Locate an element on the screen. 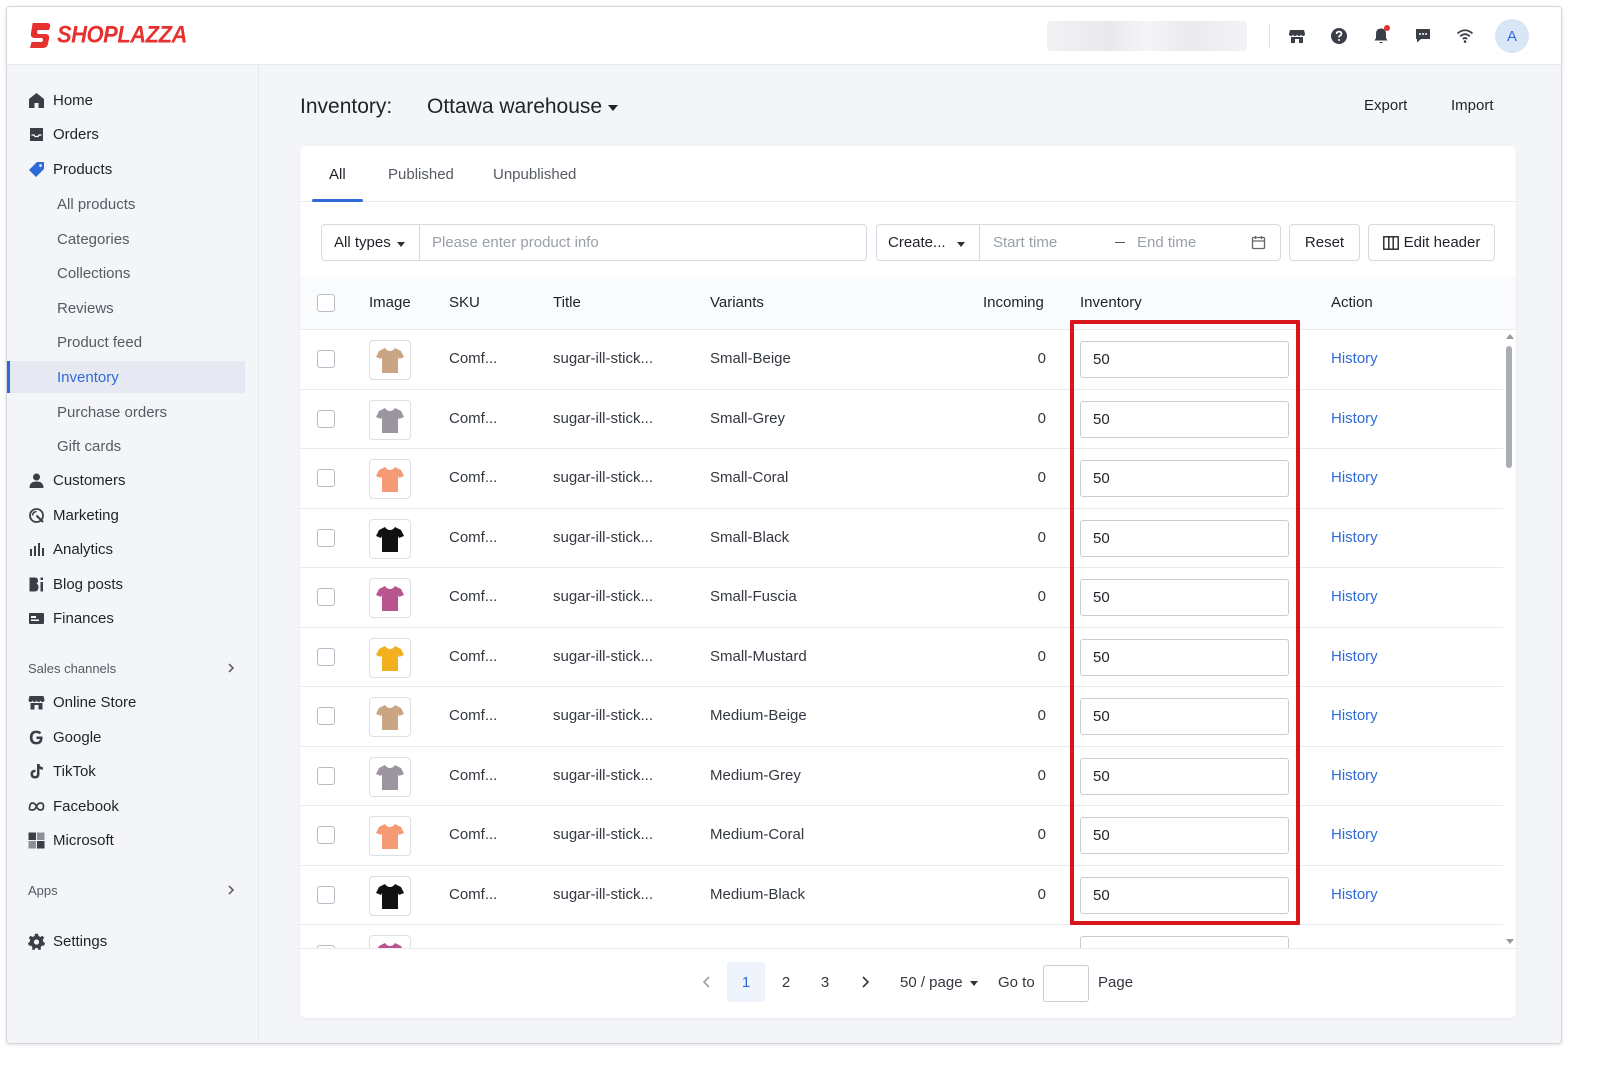 This screenshot has width=1600, height=1069. sidebar-item-tiktok: TikTok is located at coordinates (133, 771).